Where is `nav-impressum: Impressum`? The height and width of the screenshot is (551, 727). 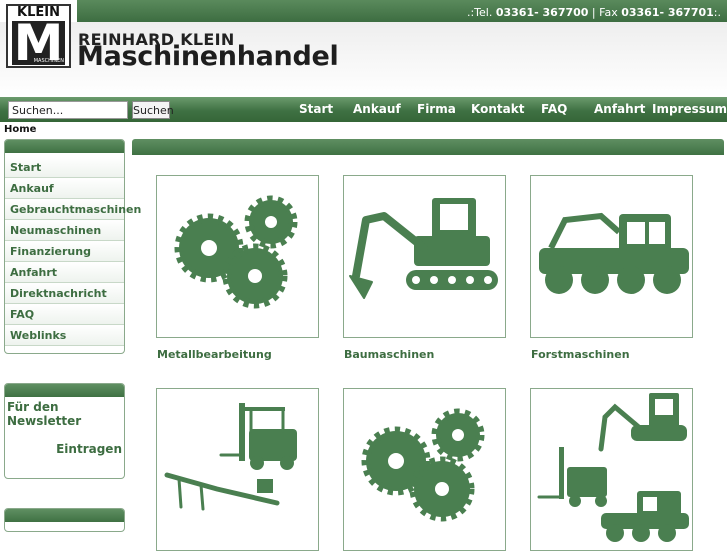 nav-impressum: Impressum is located at coordinates (689, 109).